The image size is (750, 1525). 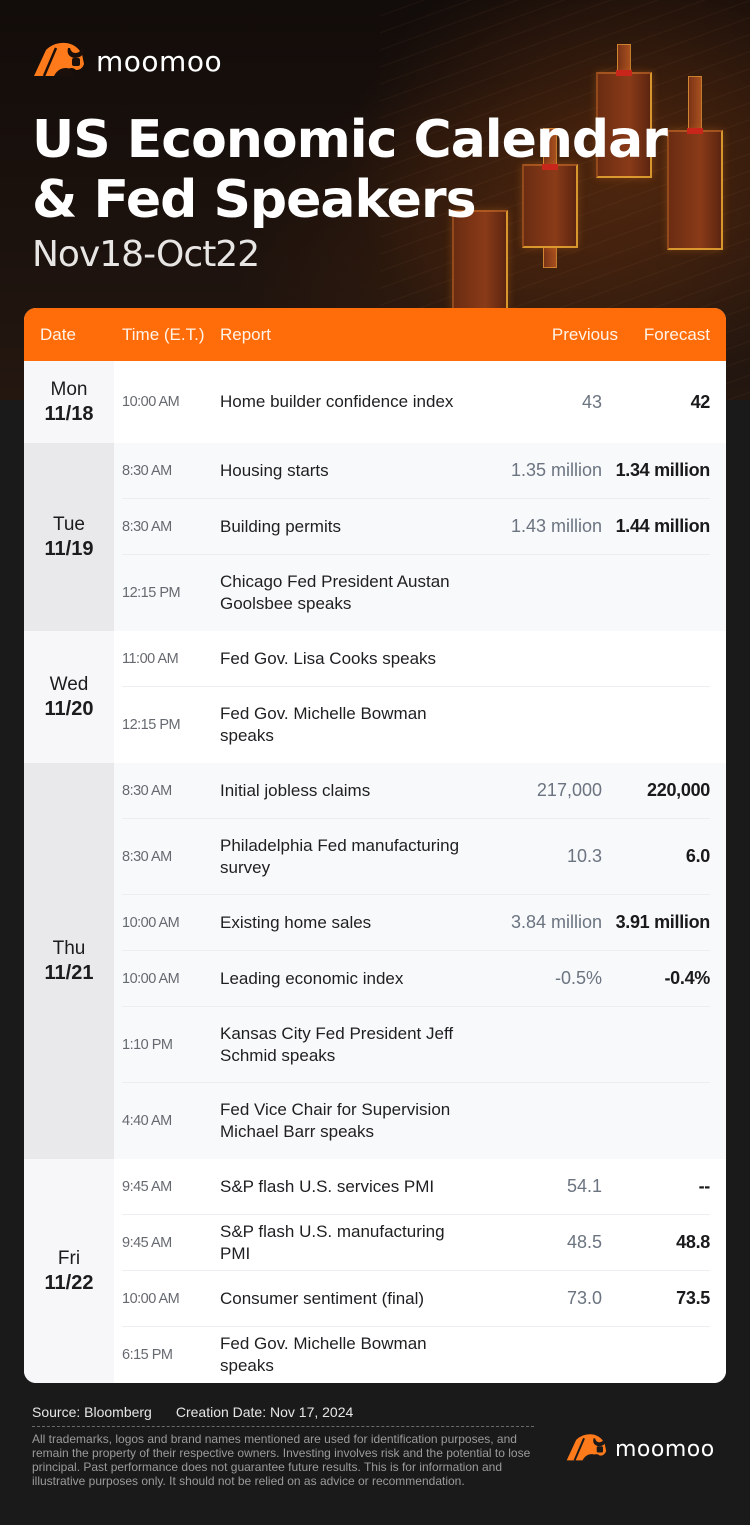 What do you see at coordinates (697, 856) in the screenshot?
I see `forecast-value: 6.0` at bounding box center [697, 856].